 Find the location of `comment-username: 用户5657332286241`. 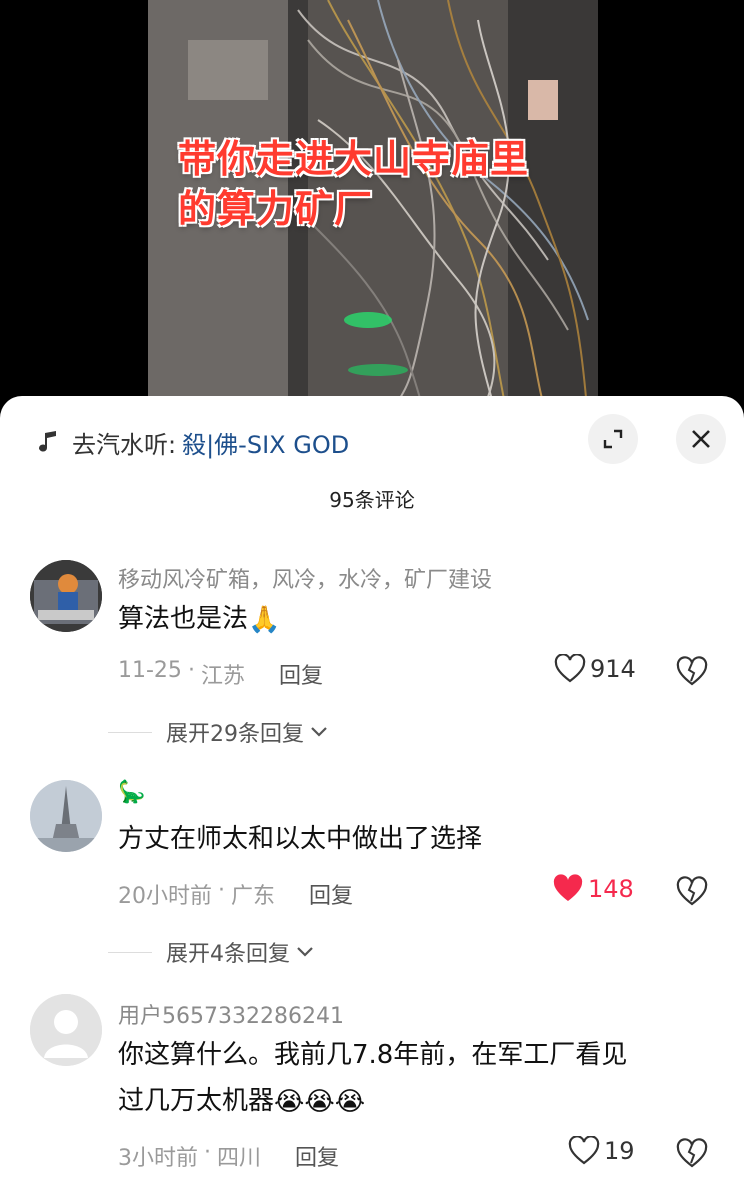

comment-username: 用户5657332286241 is located at coordinates (231, 1014).